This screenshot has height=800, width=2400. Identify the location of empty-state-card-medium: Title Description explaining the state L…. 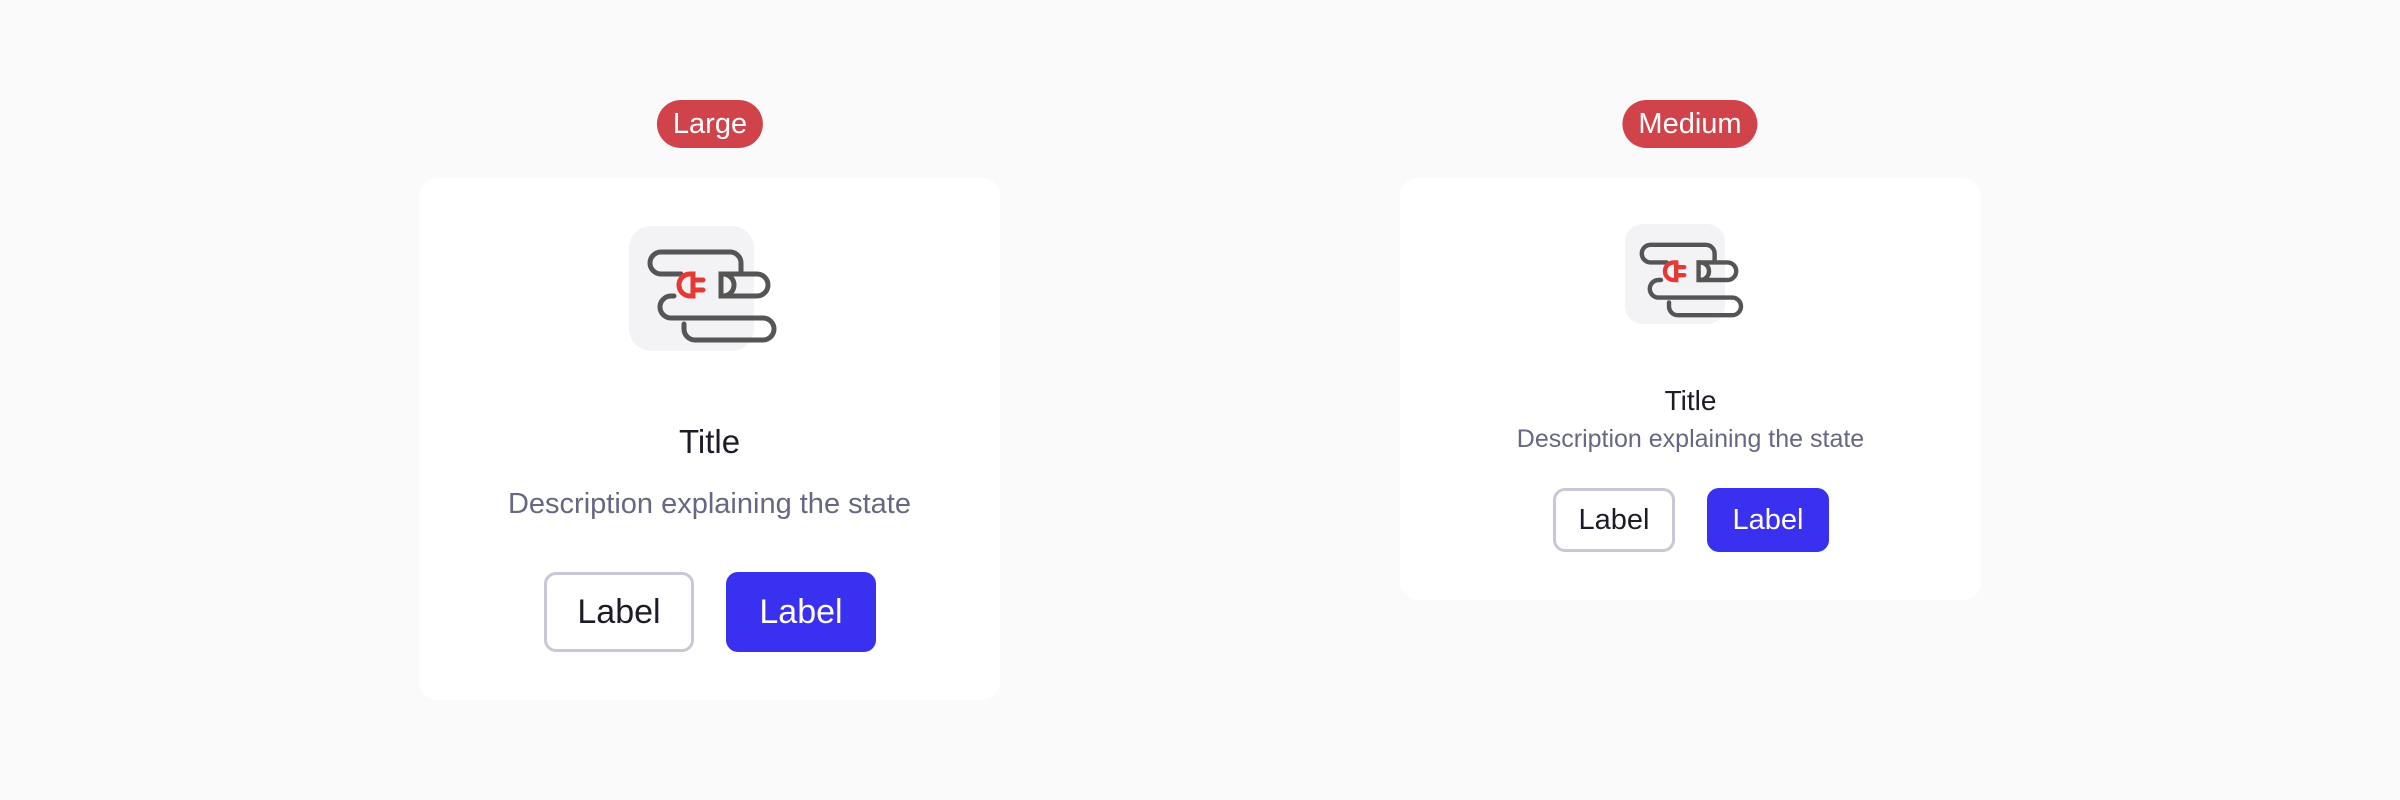
(1690, 389).